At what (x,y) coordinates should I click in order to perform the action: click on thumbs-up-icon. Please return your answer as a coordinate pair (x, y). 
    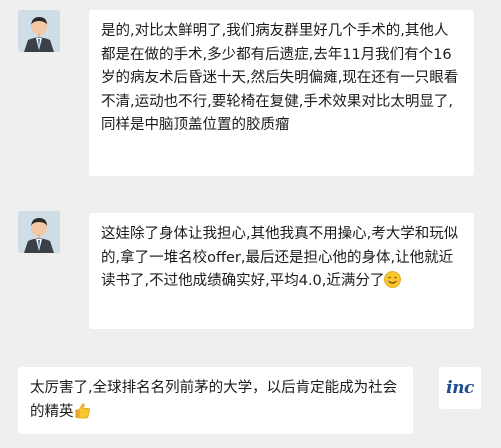
    Looking at the image, I should click on (82, 415).